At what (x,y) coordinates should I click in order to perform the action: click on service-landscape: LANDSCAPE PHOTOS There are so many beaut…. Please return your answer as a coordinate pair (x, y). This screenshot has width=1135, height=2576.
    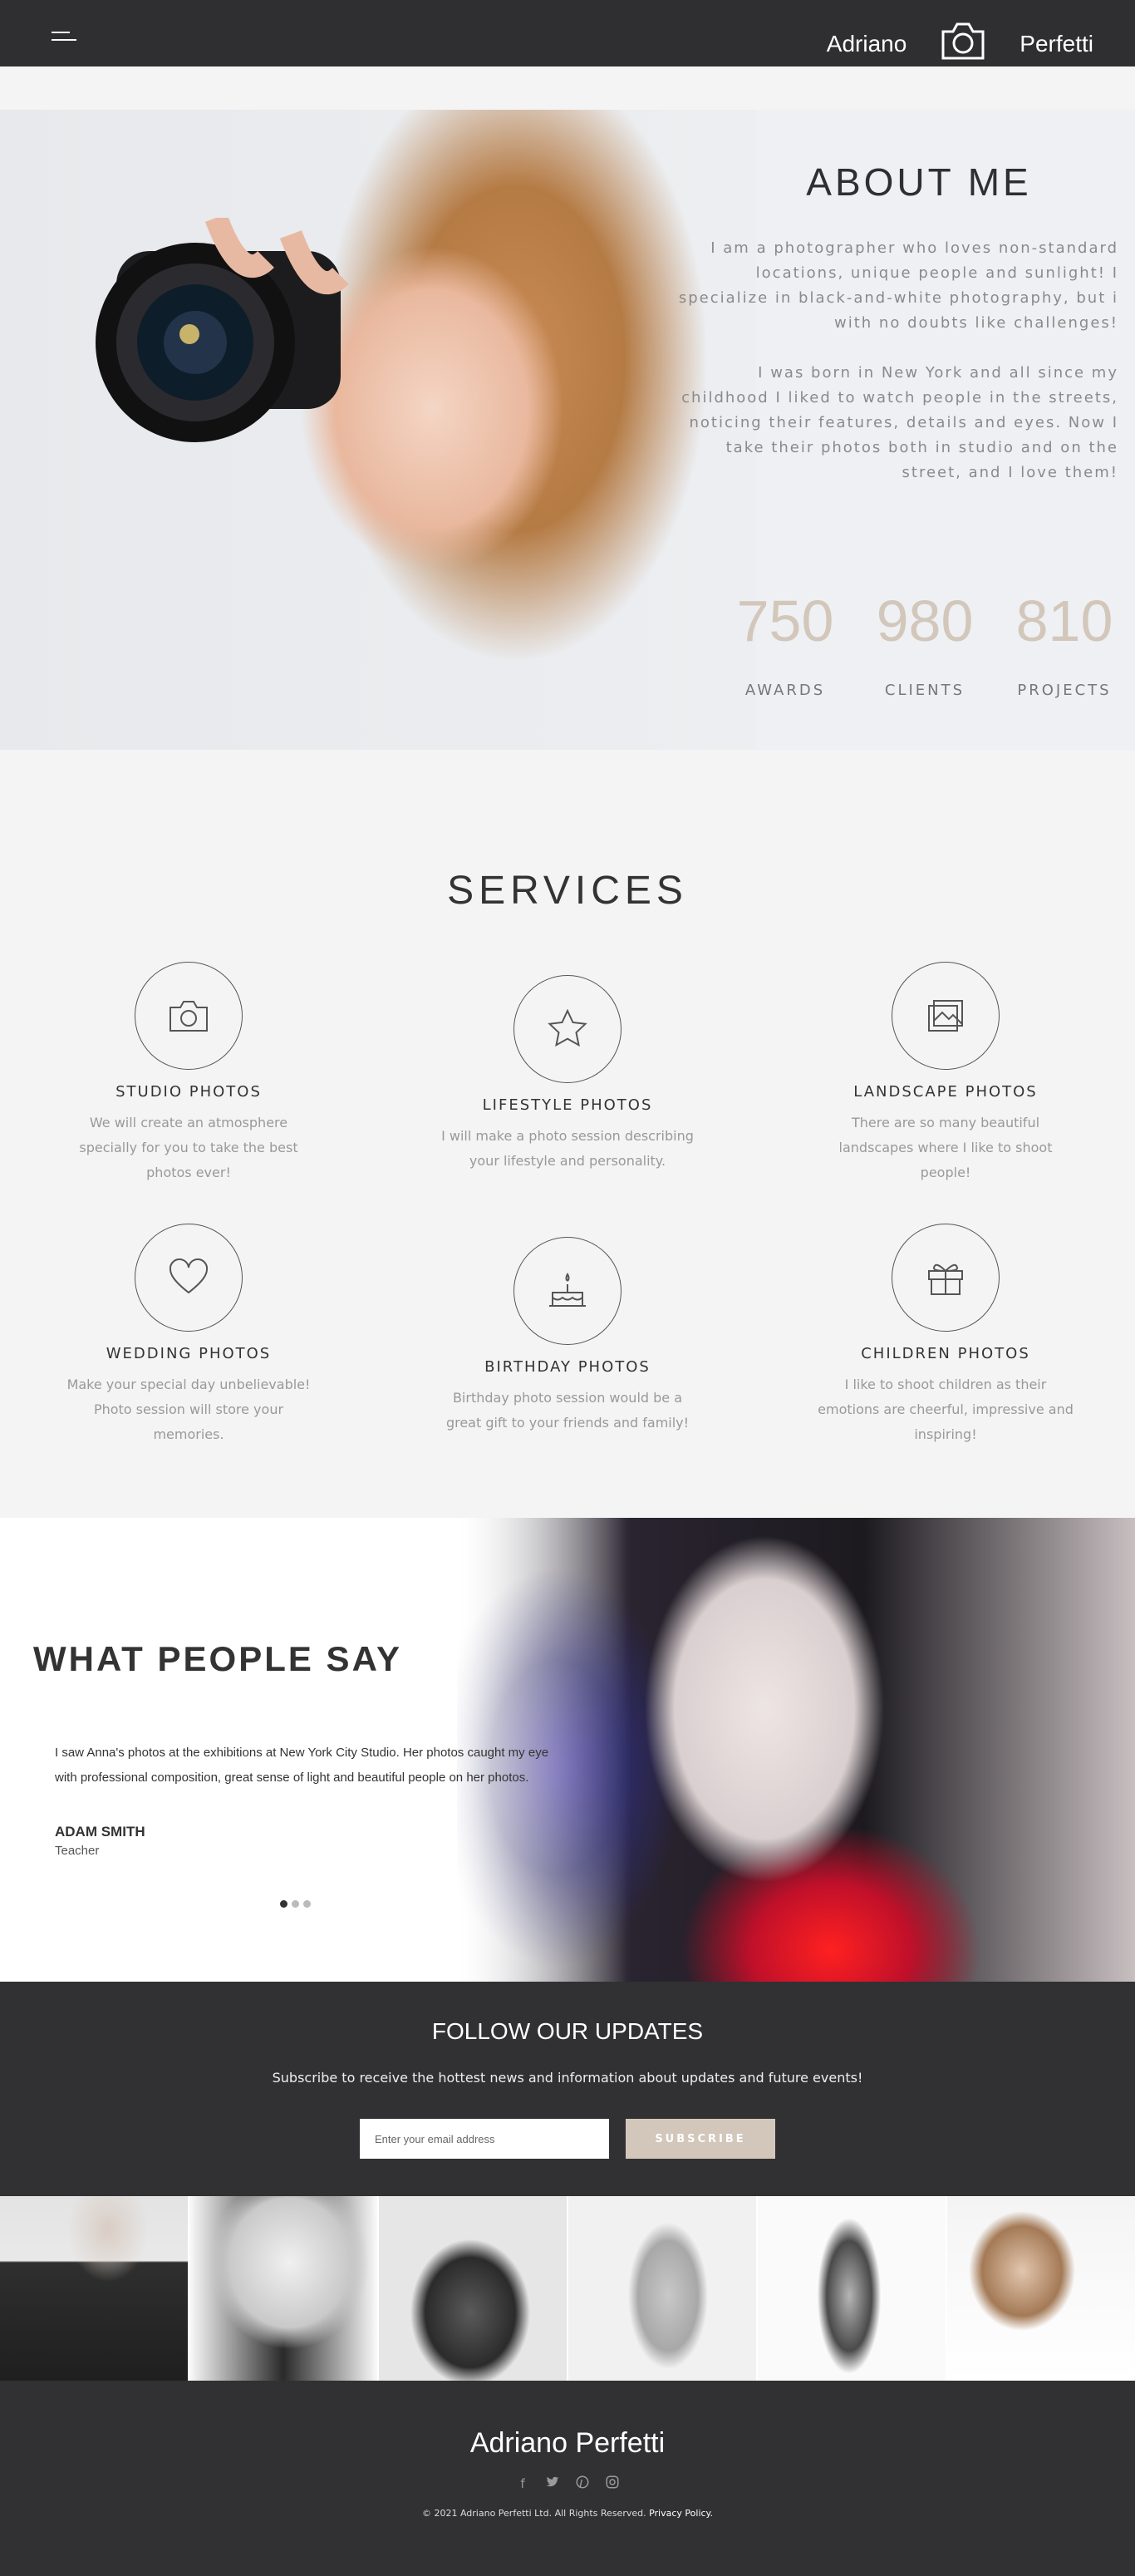
    Looking at the image, I should click on (945, 1073).